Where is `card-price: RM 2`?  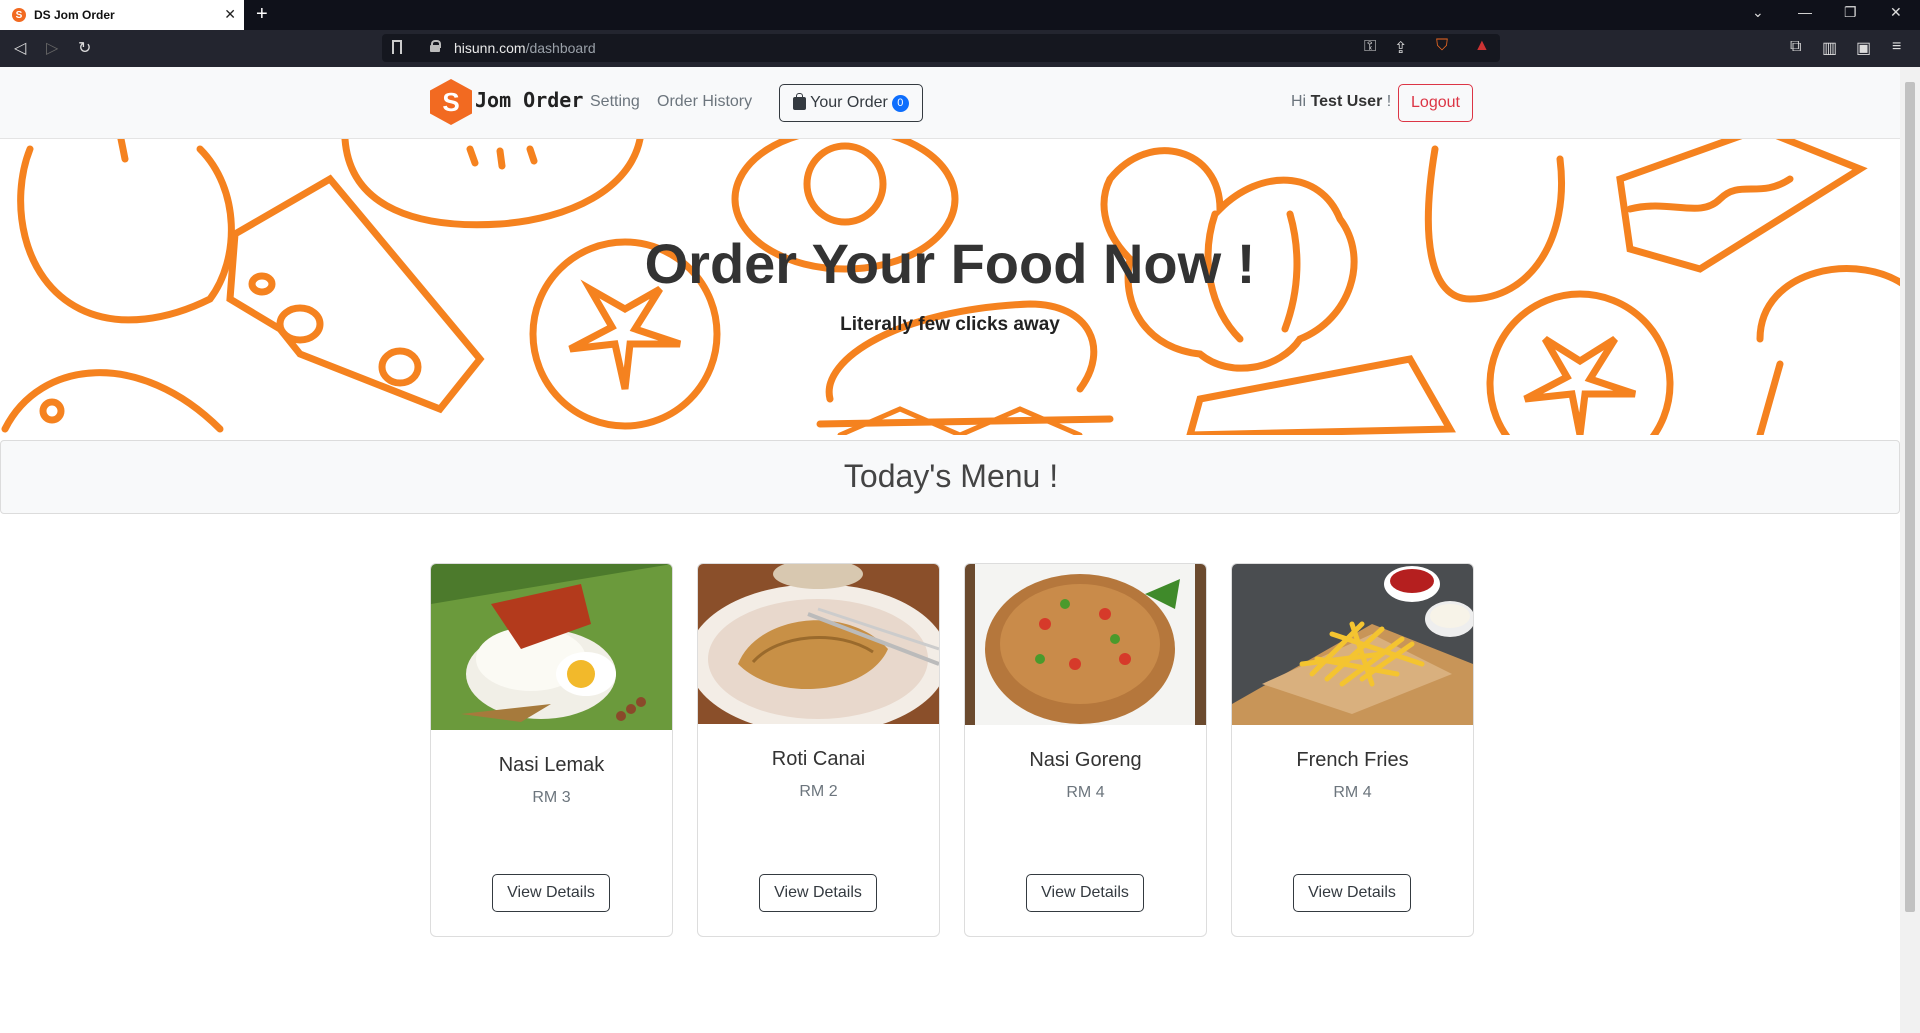
card-price: RM 2 is located at coordinates (818, 791).